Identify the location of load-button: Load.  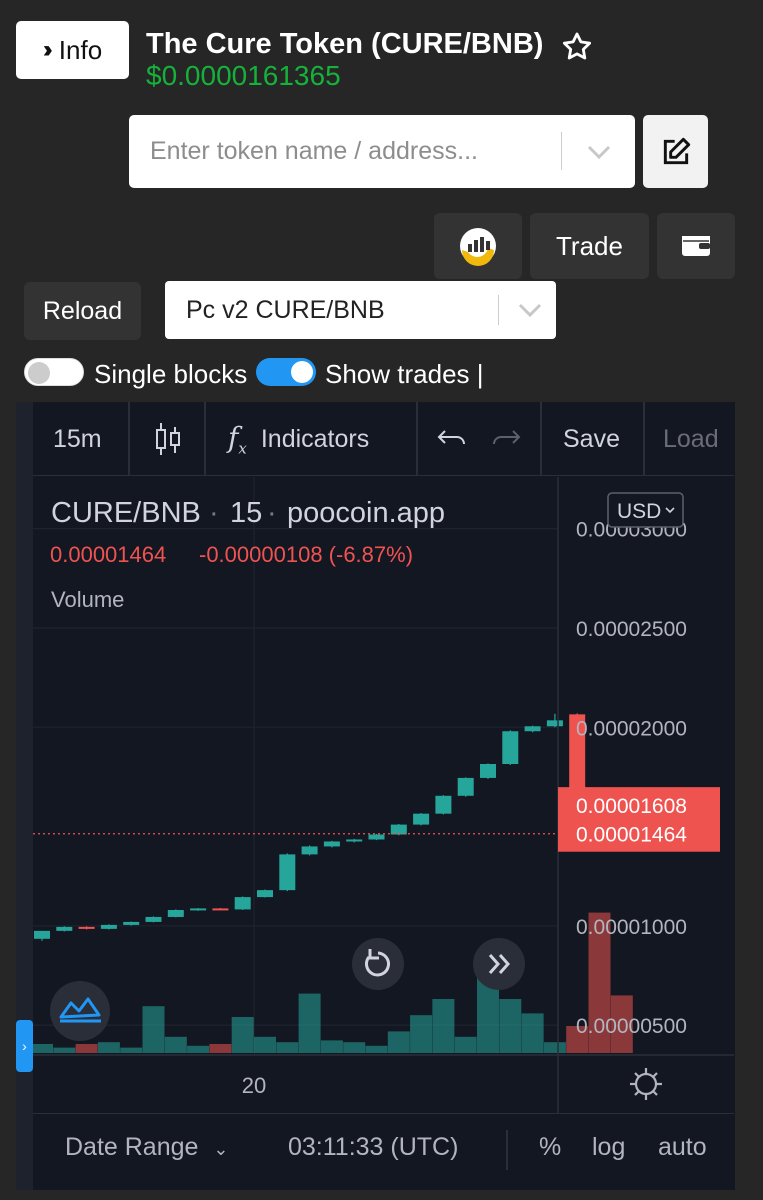
(691, 439).